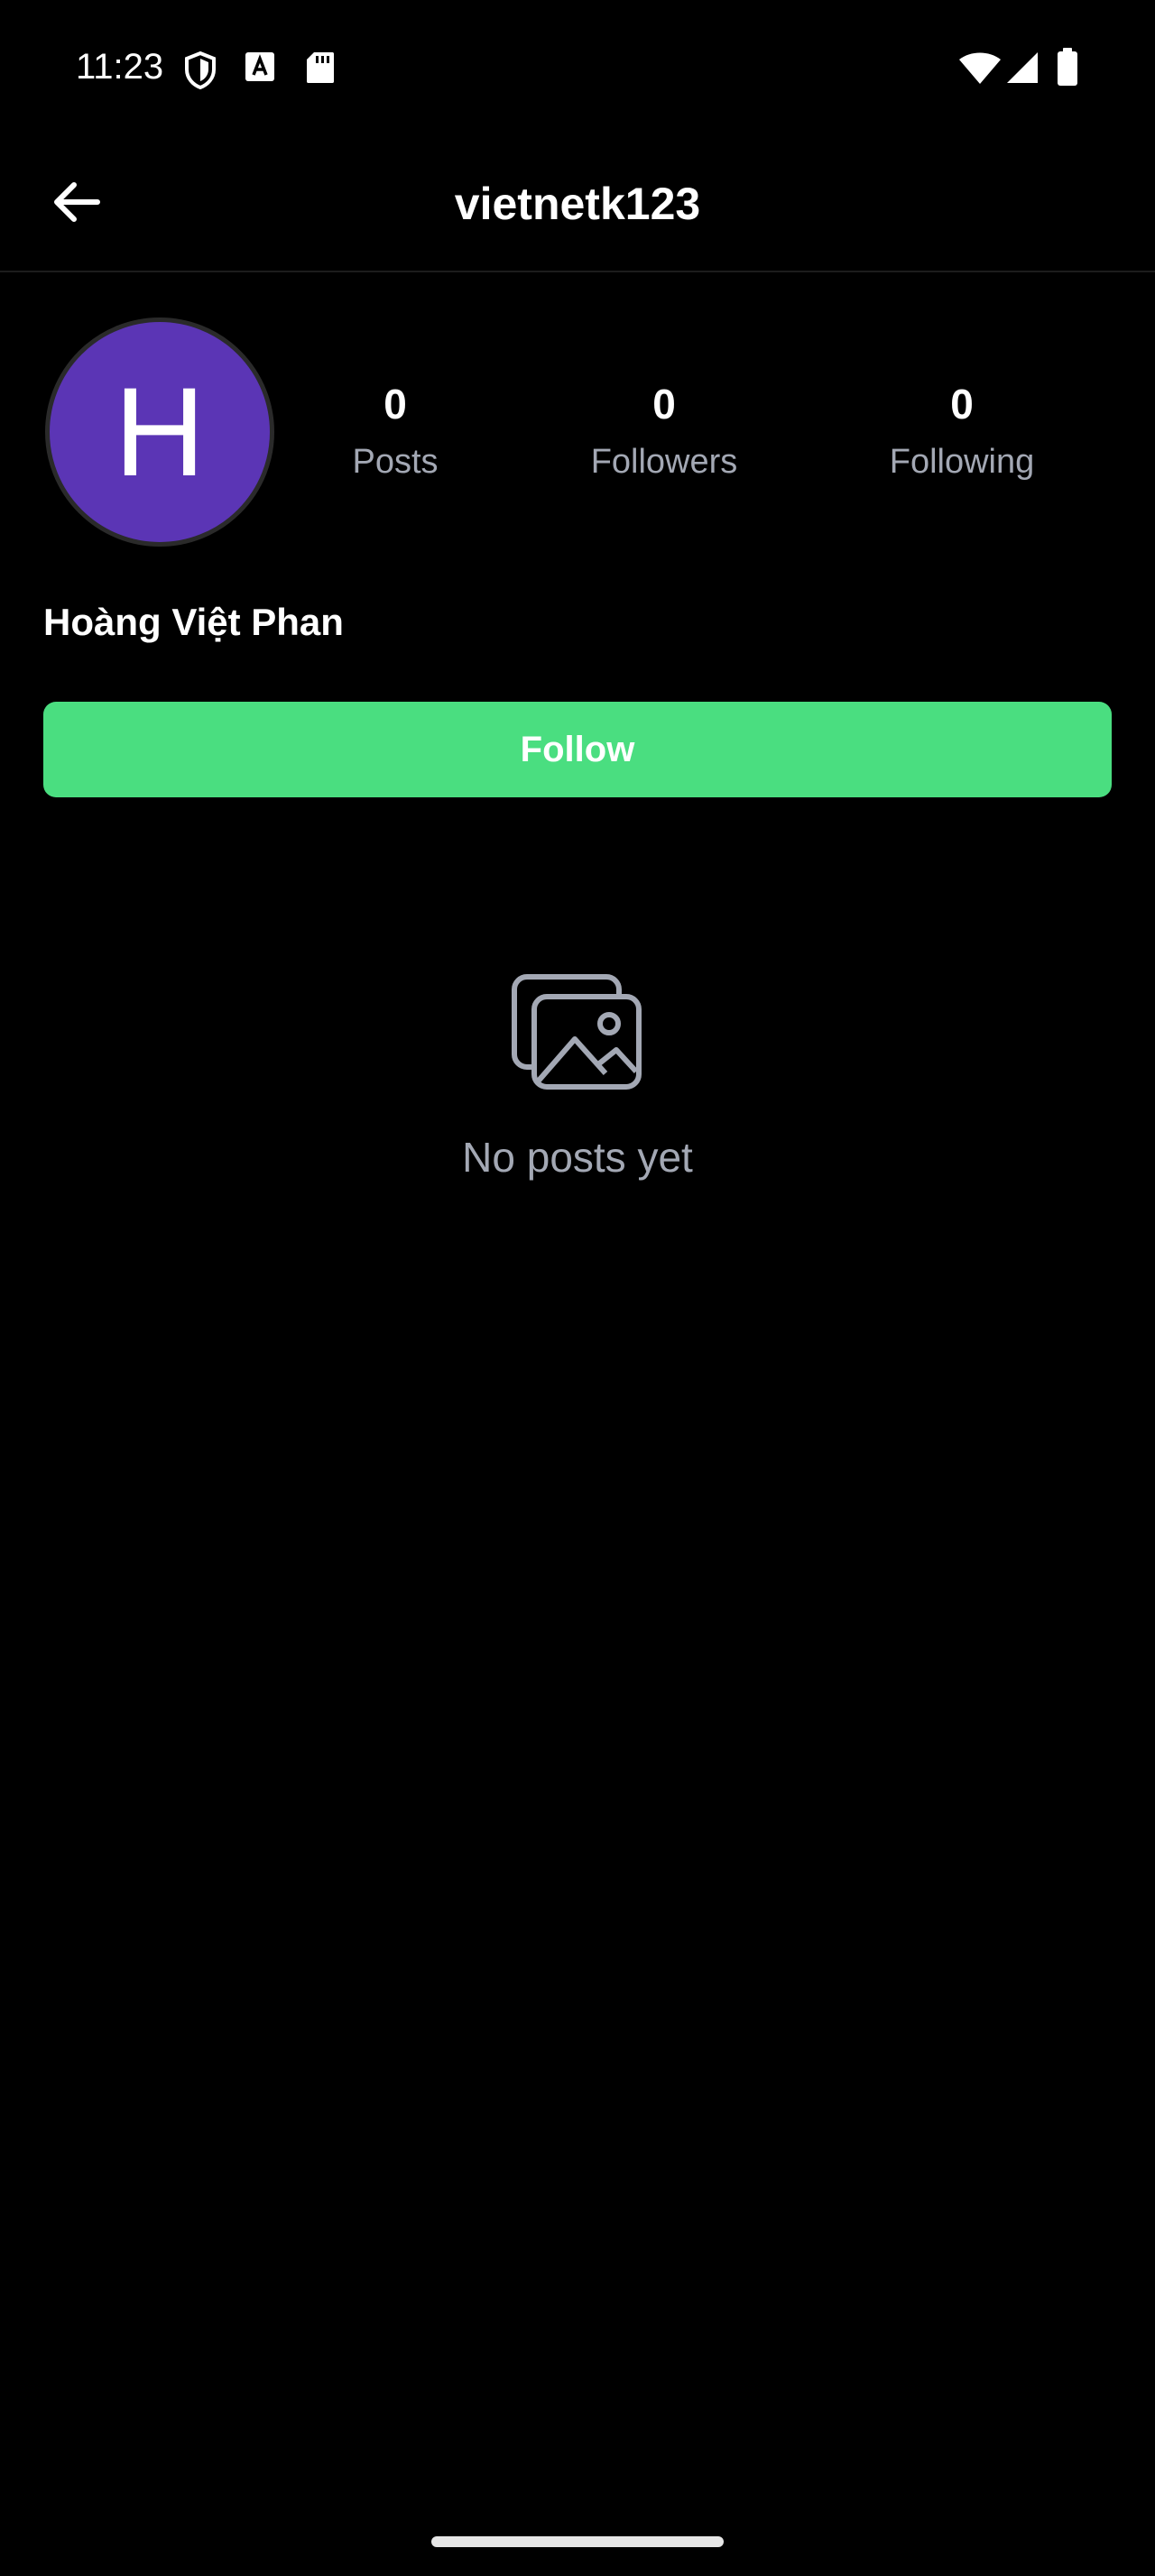  I want to click on empty-posts-state: No posts yet, so click(577, 1078).